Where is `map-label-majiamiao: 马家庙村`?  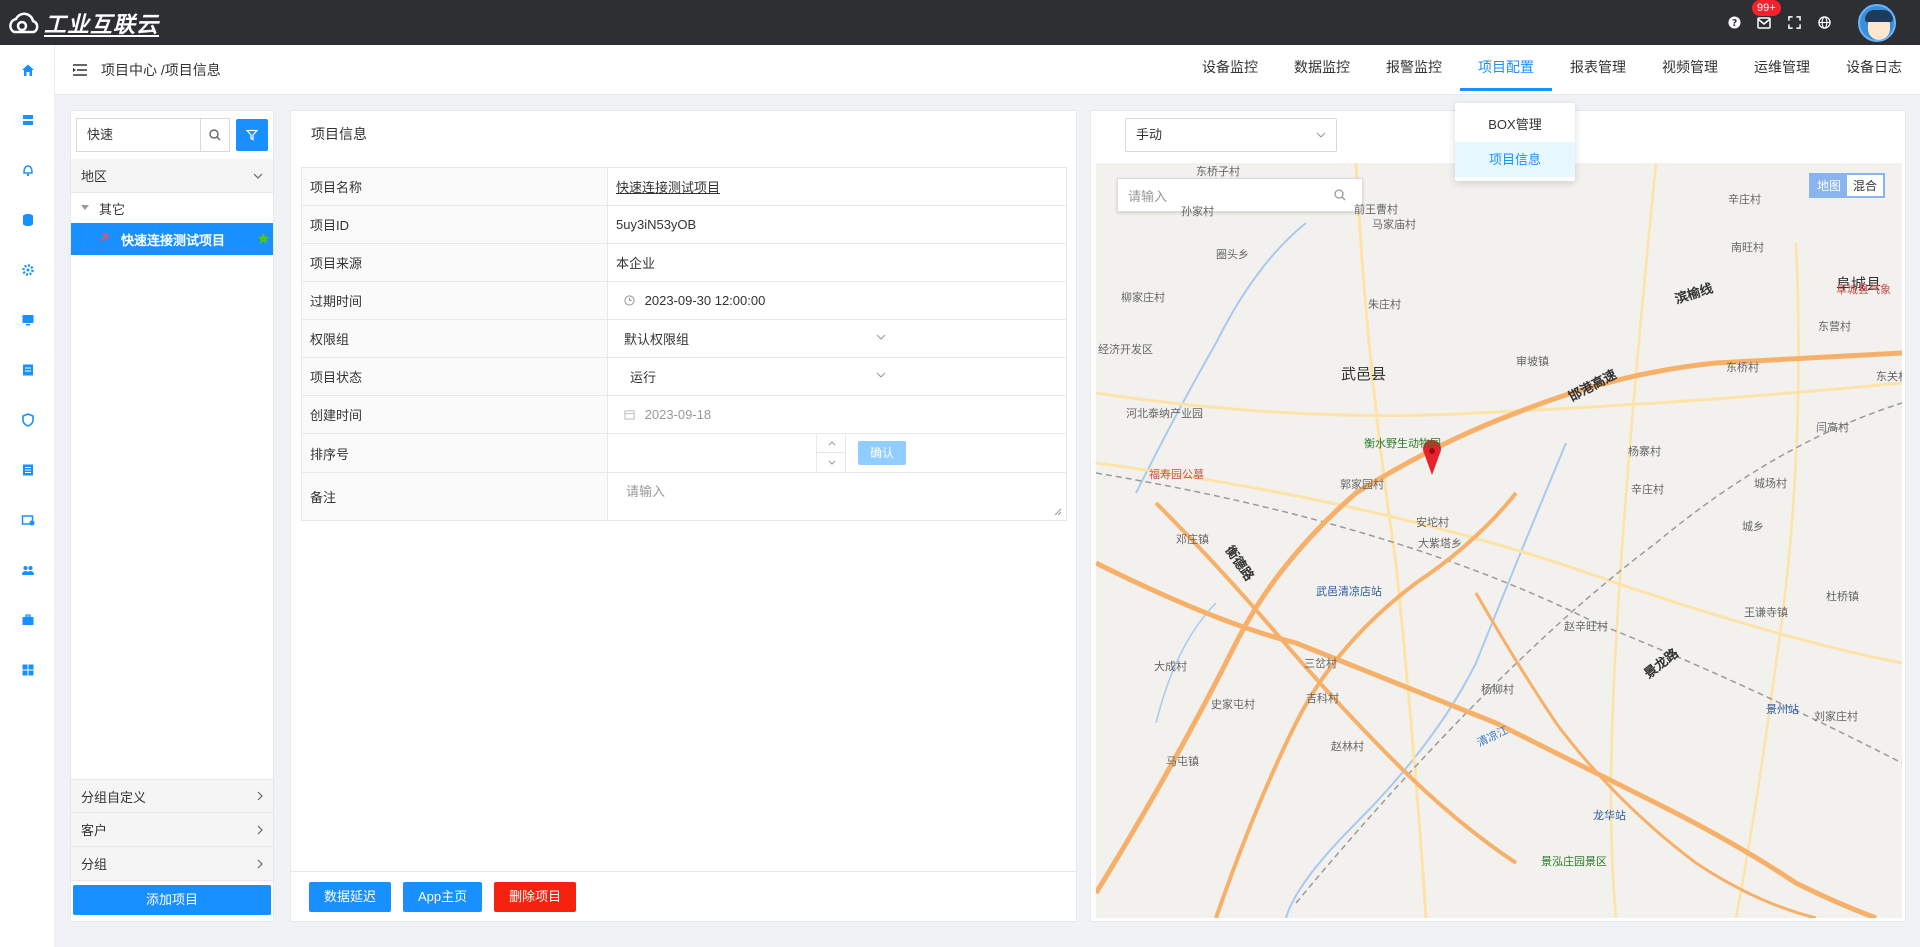 map-label-majiamiao: 马家庙村 is located at coordinates (1394, 225).